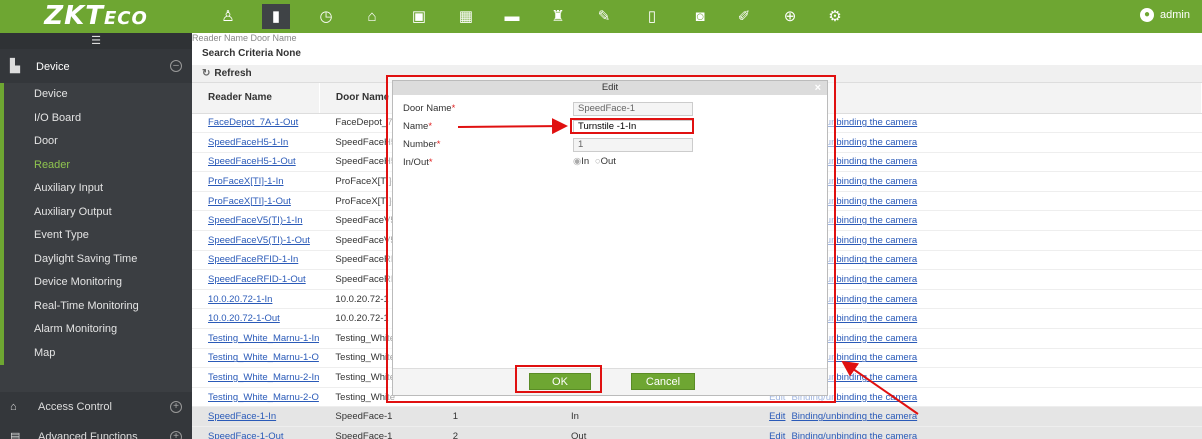 This screenshot has height=439, width=1202. I want to click on settings-icon: ⚙, so click(835, 16).